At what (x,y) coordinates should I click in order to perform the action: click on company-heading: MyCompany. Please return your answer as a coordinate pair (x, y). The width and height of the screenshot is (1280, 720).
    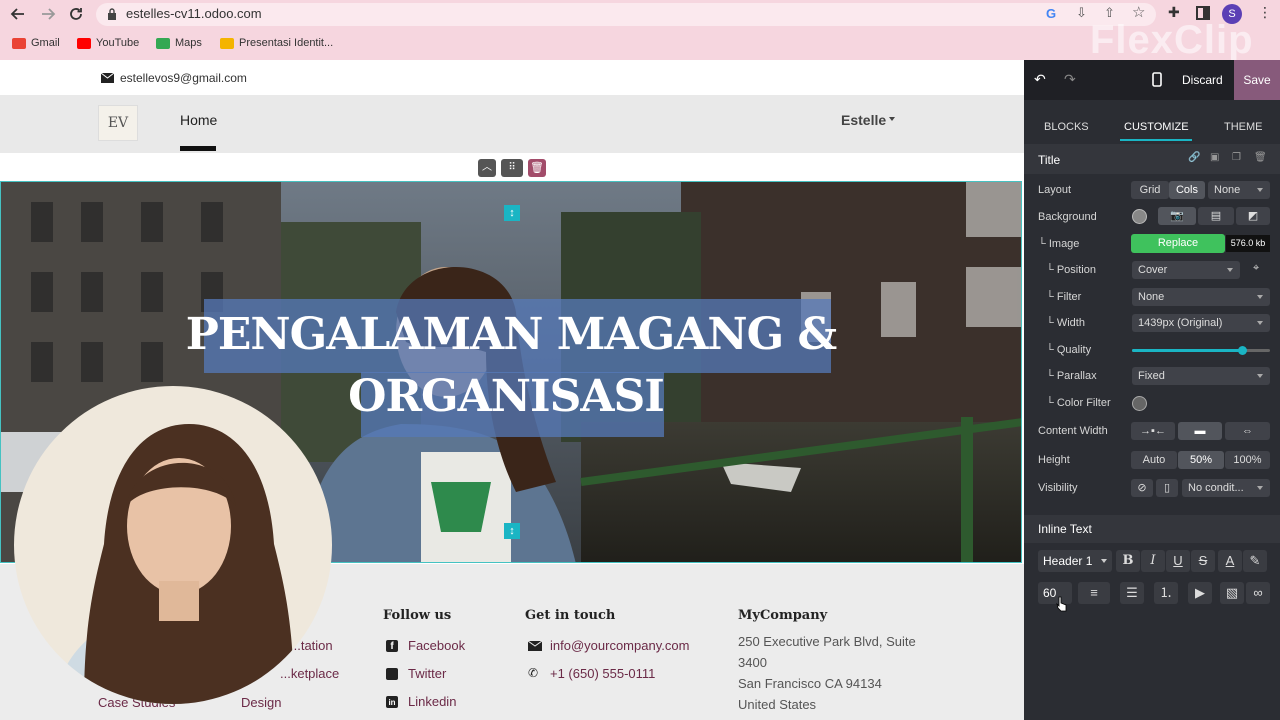
    Looking at the image, I should click on (783, 615).